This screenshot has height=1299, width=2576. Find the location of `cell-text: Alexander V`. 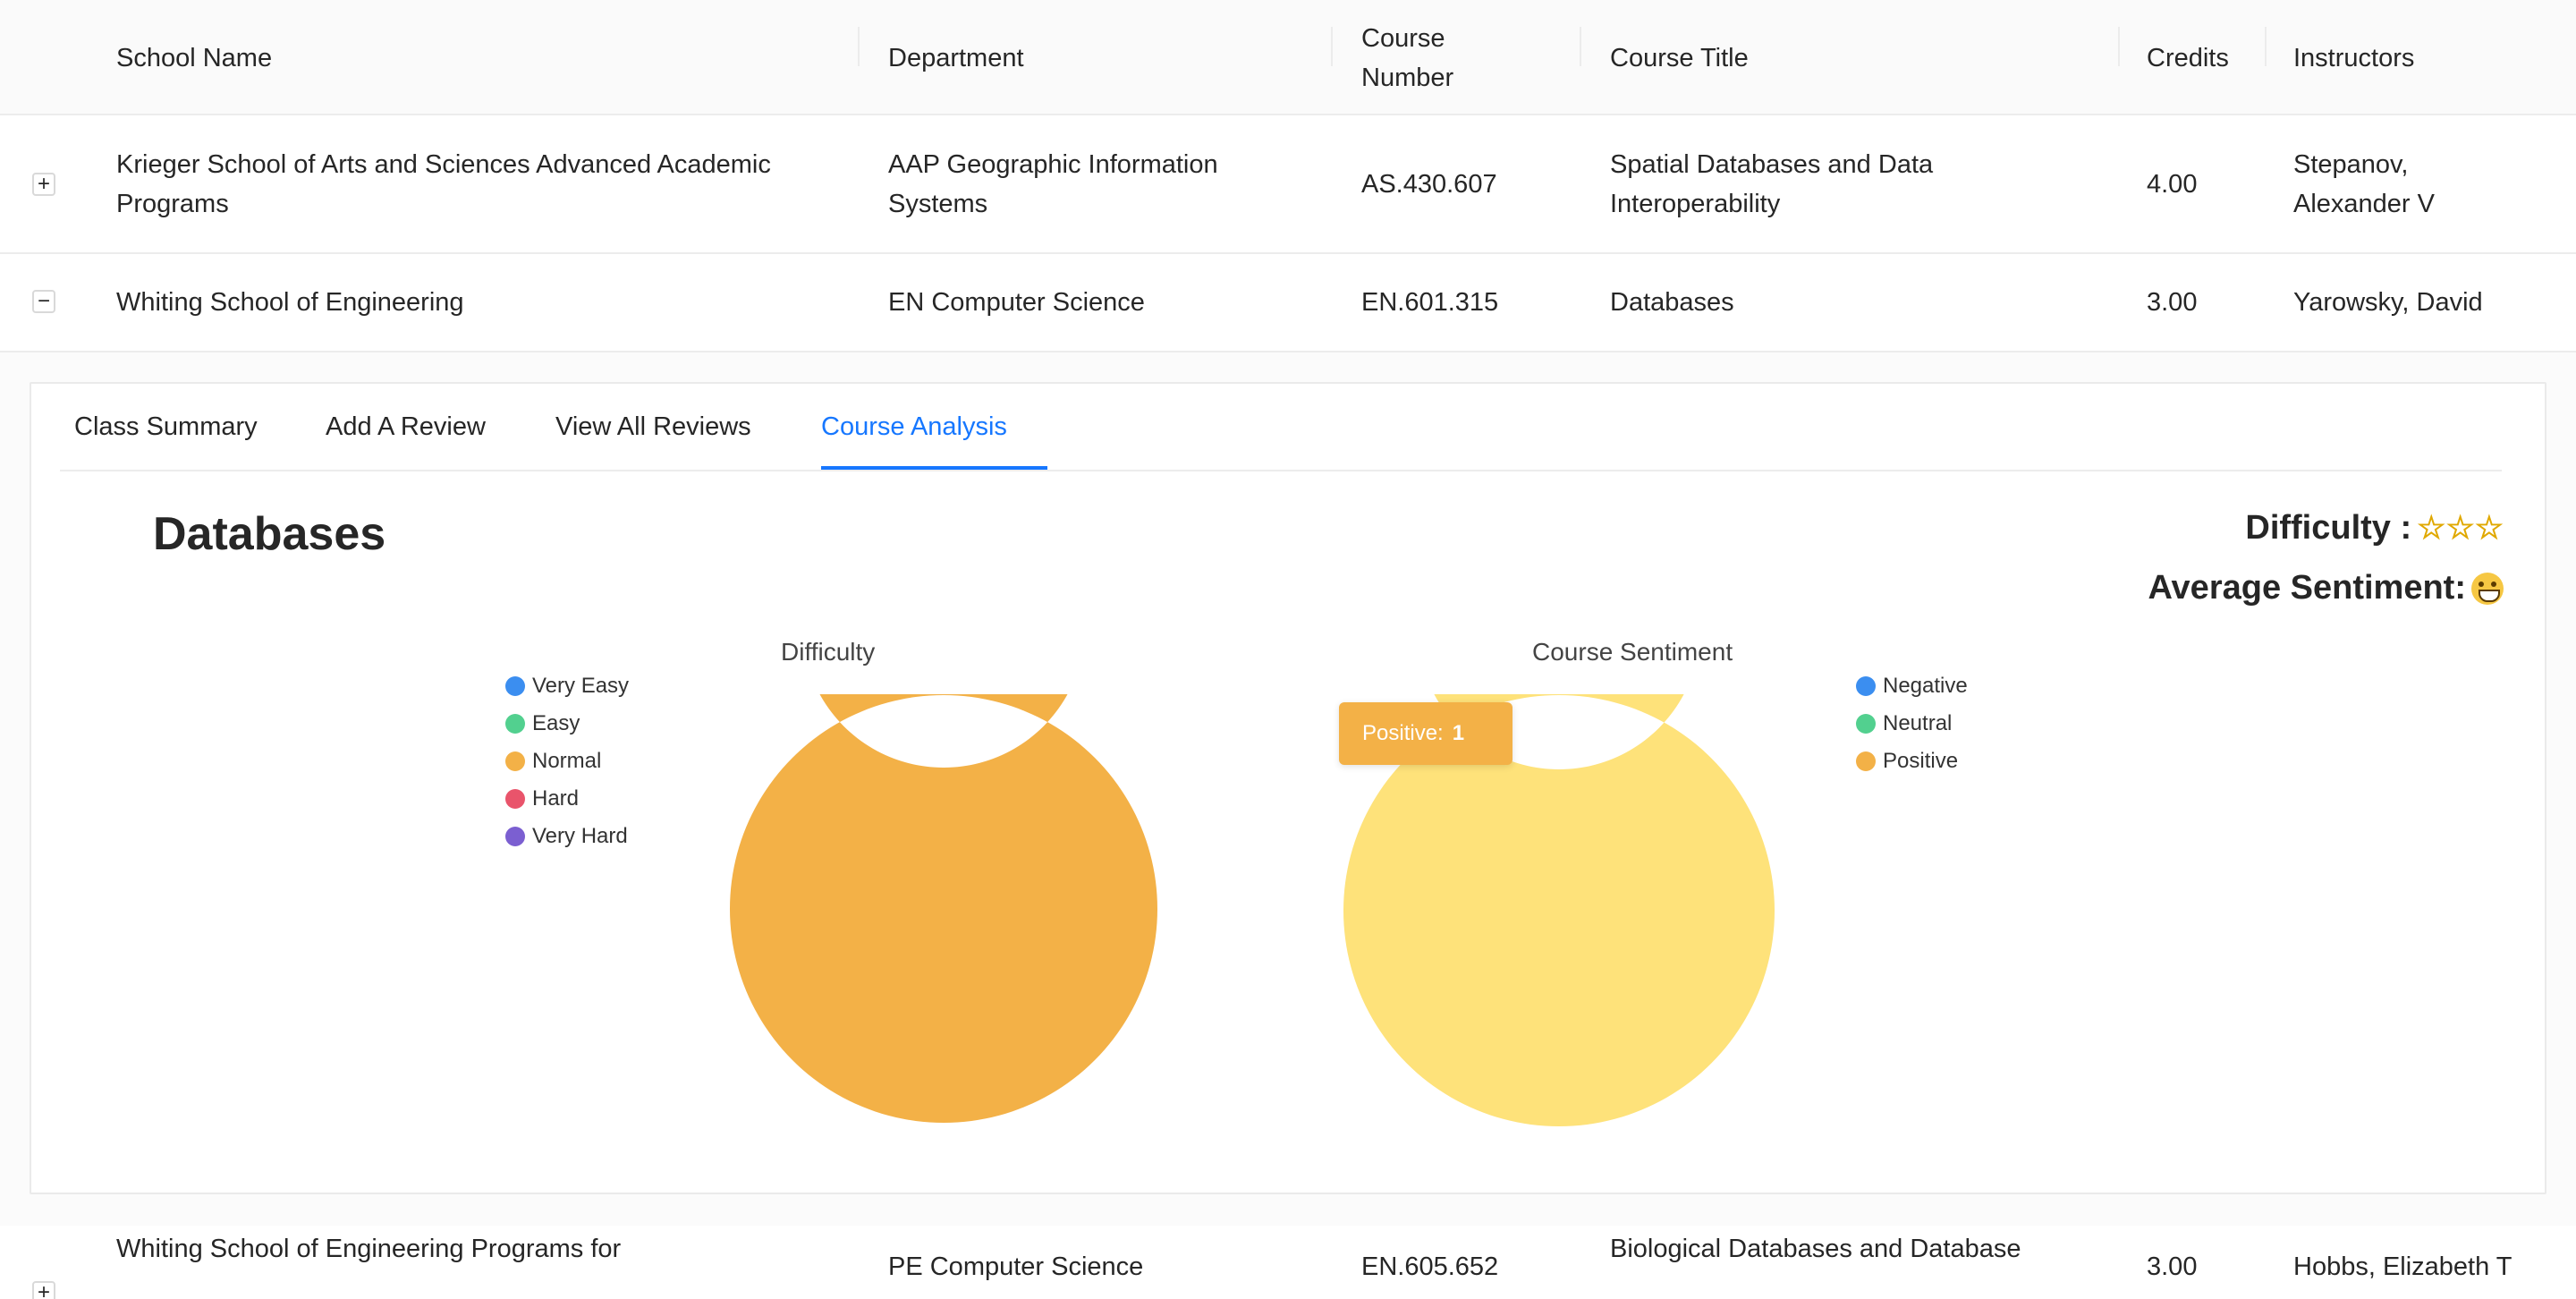

cell-text: Alexander V is located at coordinates (2364, 203).